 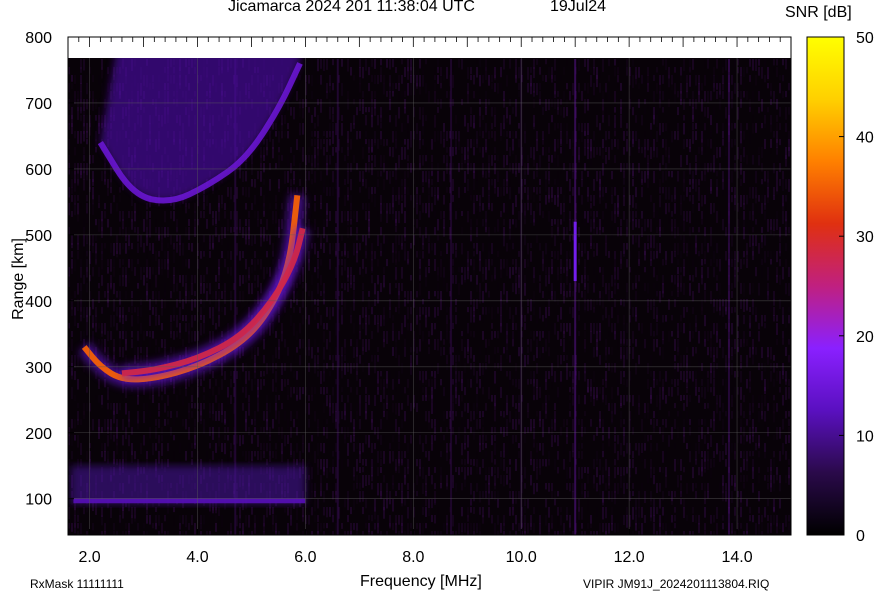 I want to click on colorbar: 0 10 20 30 40 50, so click(x=840, y=287).